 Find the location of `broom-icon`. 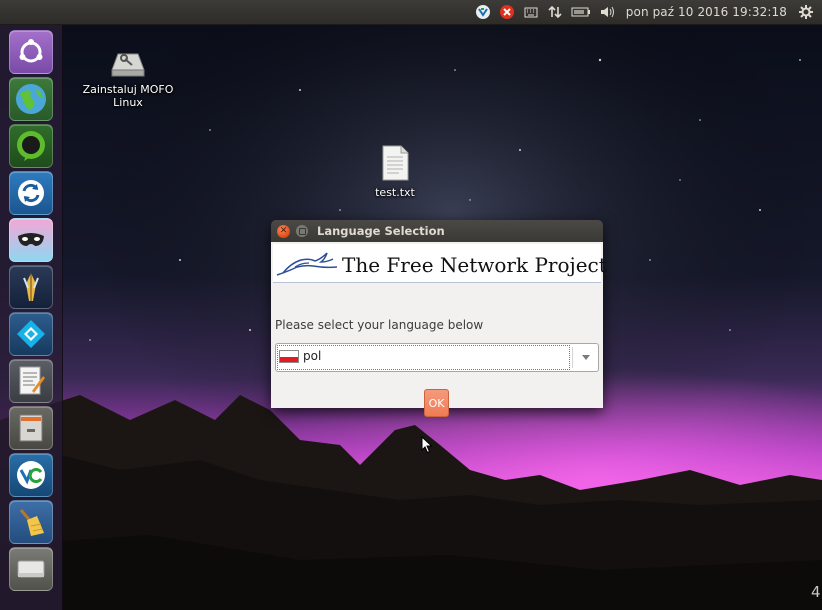

broom-icon is located at coordinates (31, 522).